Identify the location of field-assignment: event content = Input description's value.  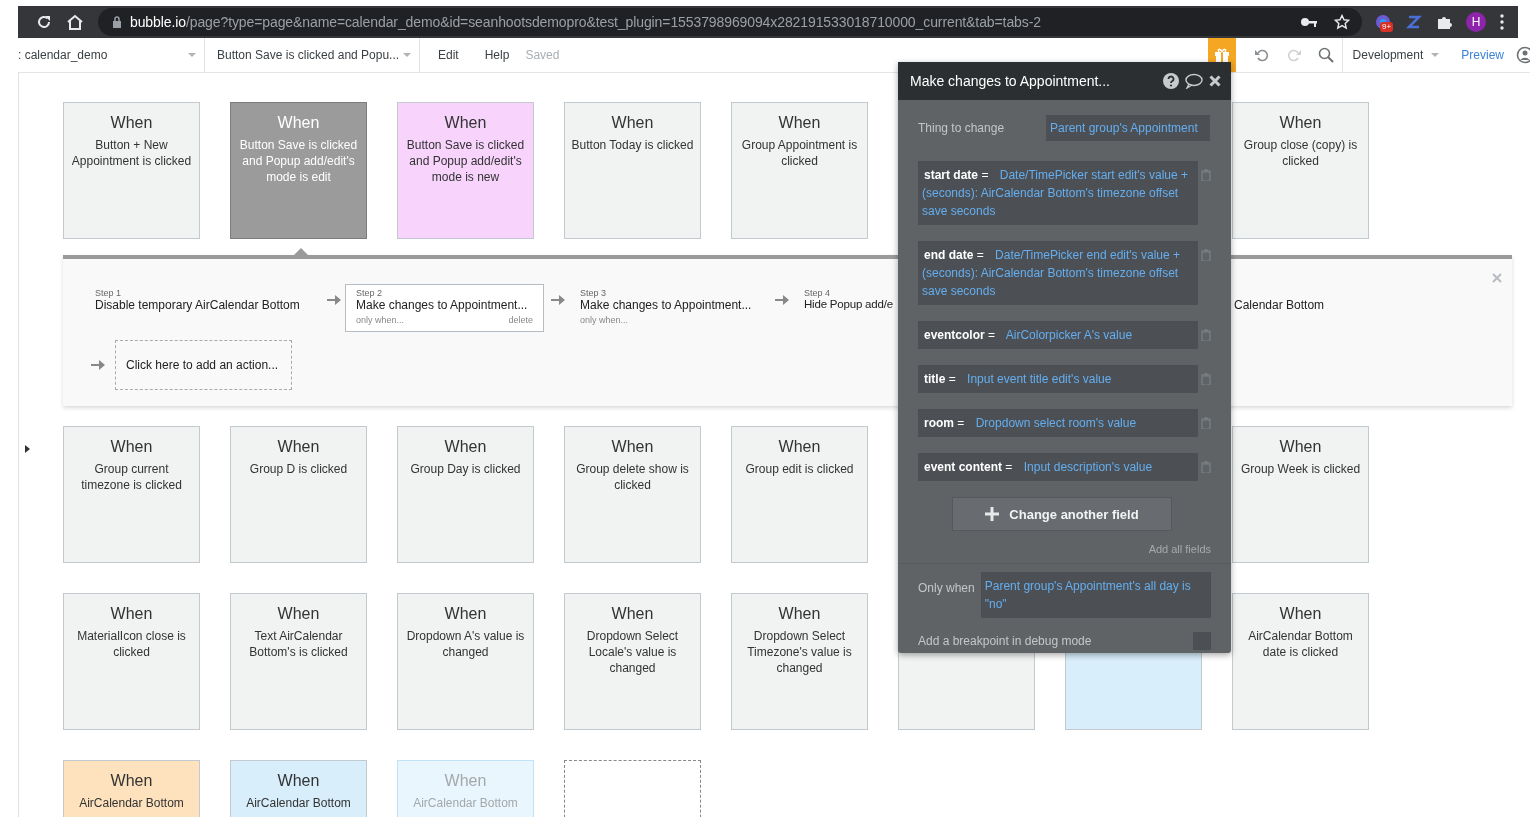
(1058, 467).